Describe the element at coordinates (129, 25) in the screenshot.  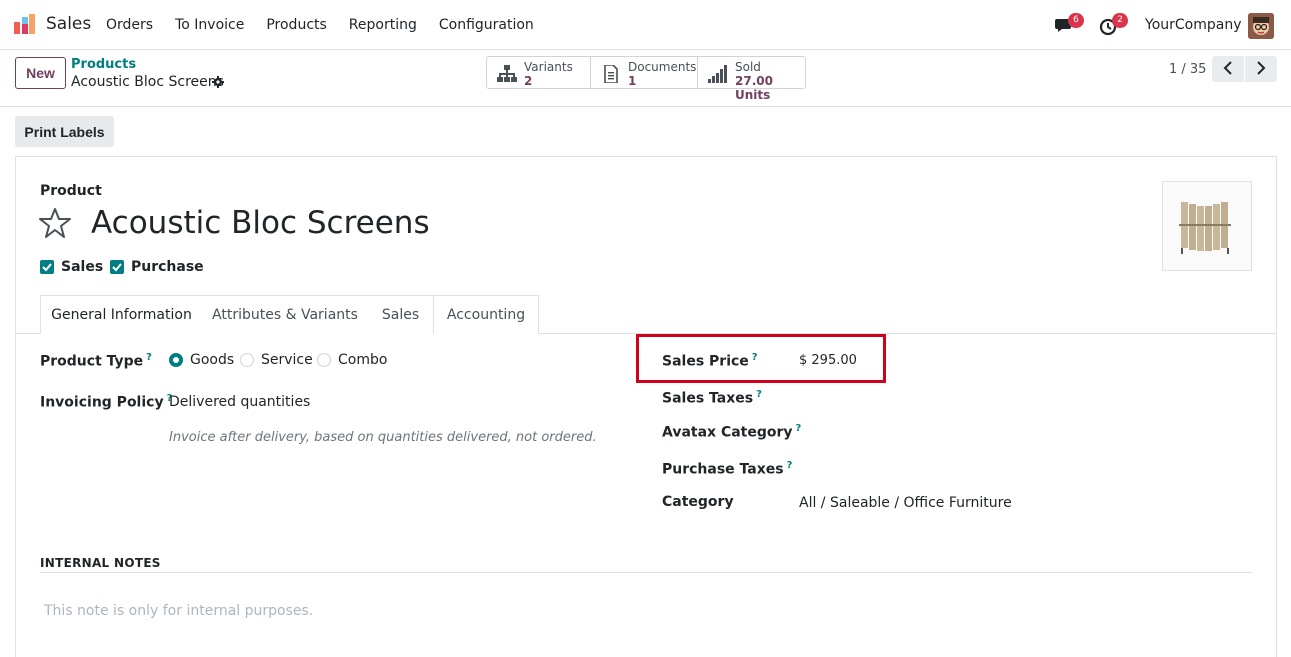
I see `menu-orders: Orders` at that location.